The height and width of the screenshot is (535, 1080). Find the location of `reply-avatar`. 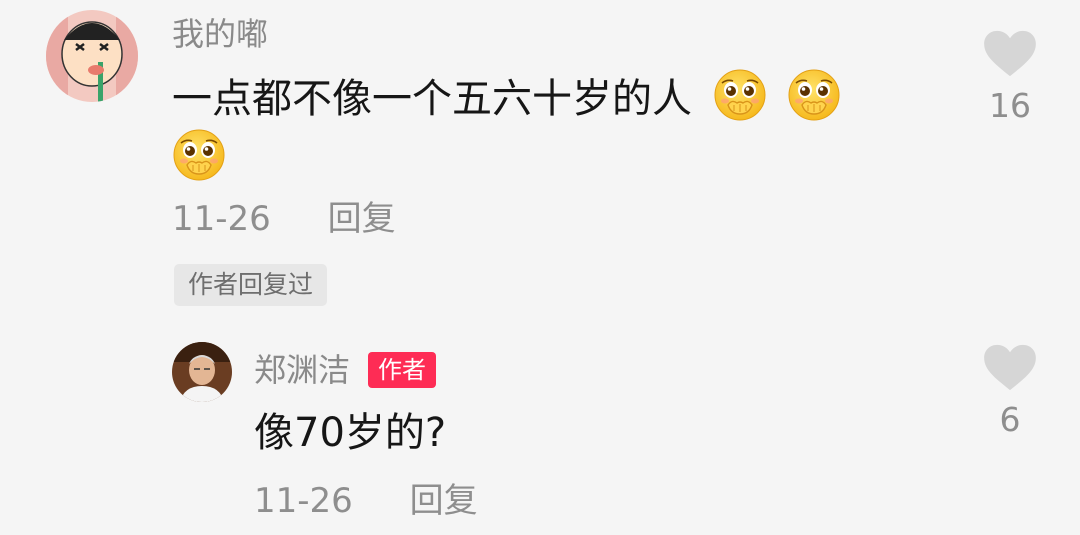

reply-avatar is located at coordinates (202, 372).